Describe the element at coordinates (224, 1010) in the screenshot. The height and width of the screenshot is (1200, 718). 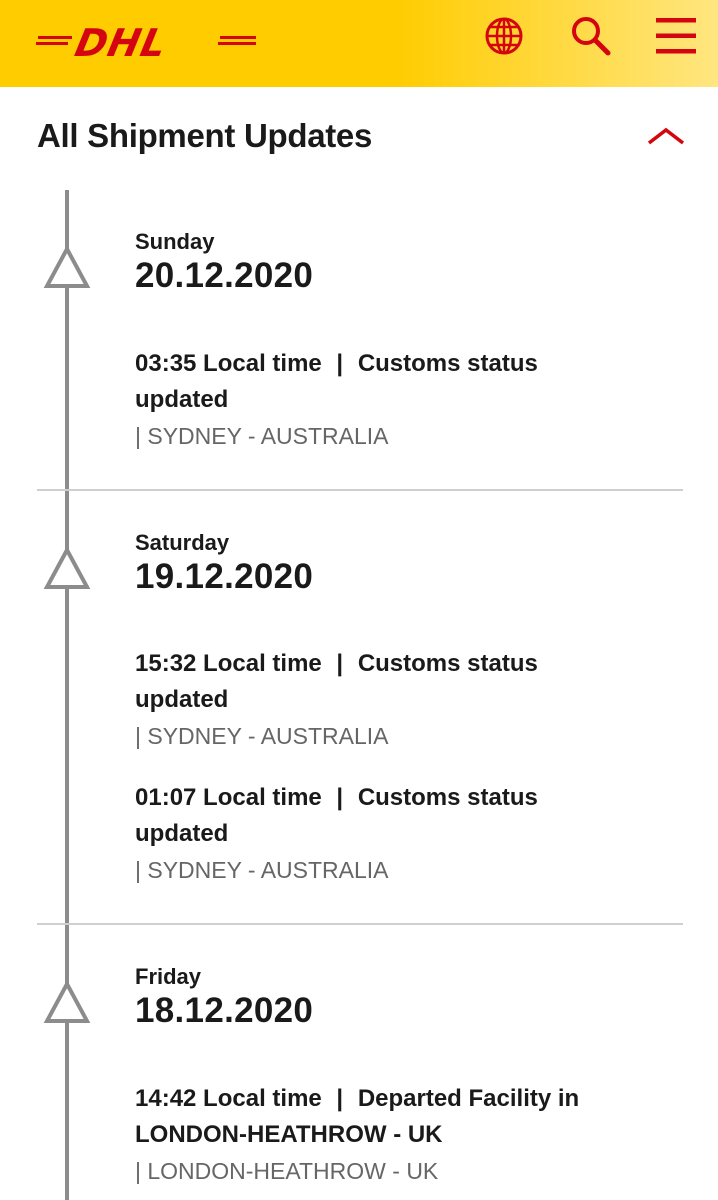
I see `day-date: 18.12.2020` at that location.